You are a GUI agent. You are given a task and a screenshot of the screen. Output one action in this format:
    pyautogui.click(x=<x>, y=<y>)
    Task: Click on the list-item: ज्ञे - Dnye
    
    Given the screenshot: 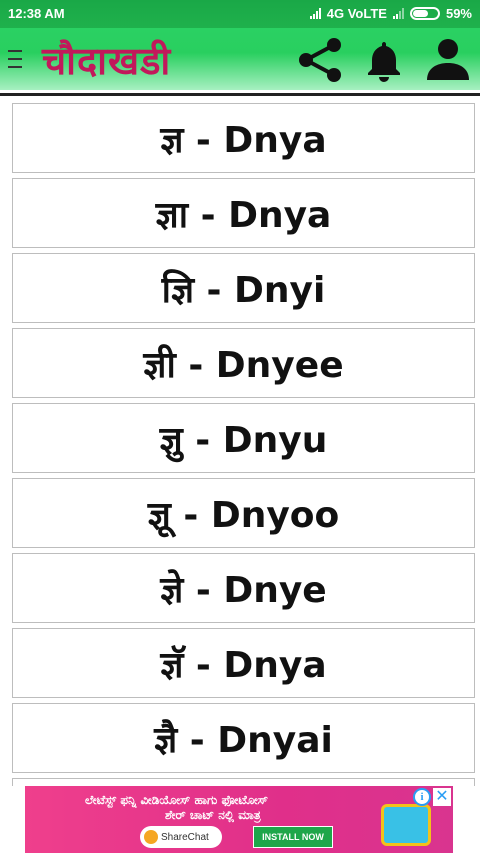 What is the action you would take?
    pyautogui.click(x=243, y=588)
    